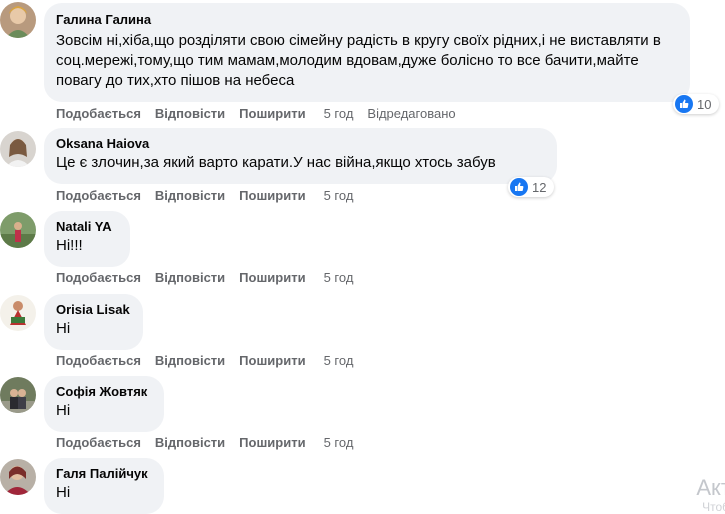 This screenshot has height=514, width=725. Describe the element at coordinates (531, 187) in the screenshot. I see `reaction-count: 12` at that location.